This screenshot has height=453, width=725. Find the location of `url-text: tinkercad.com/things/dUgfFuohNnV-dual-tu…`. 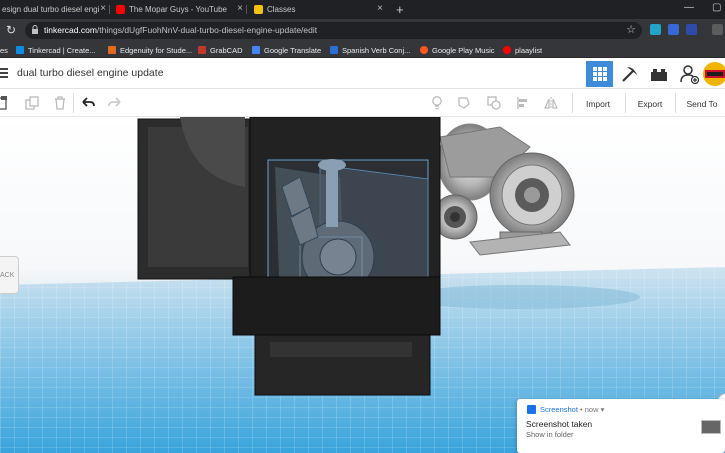

url-text: tinkercad.com/things/dUgfFuohNnV-dual-tu… is located at coordinates (181, 30).